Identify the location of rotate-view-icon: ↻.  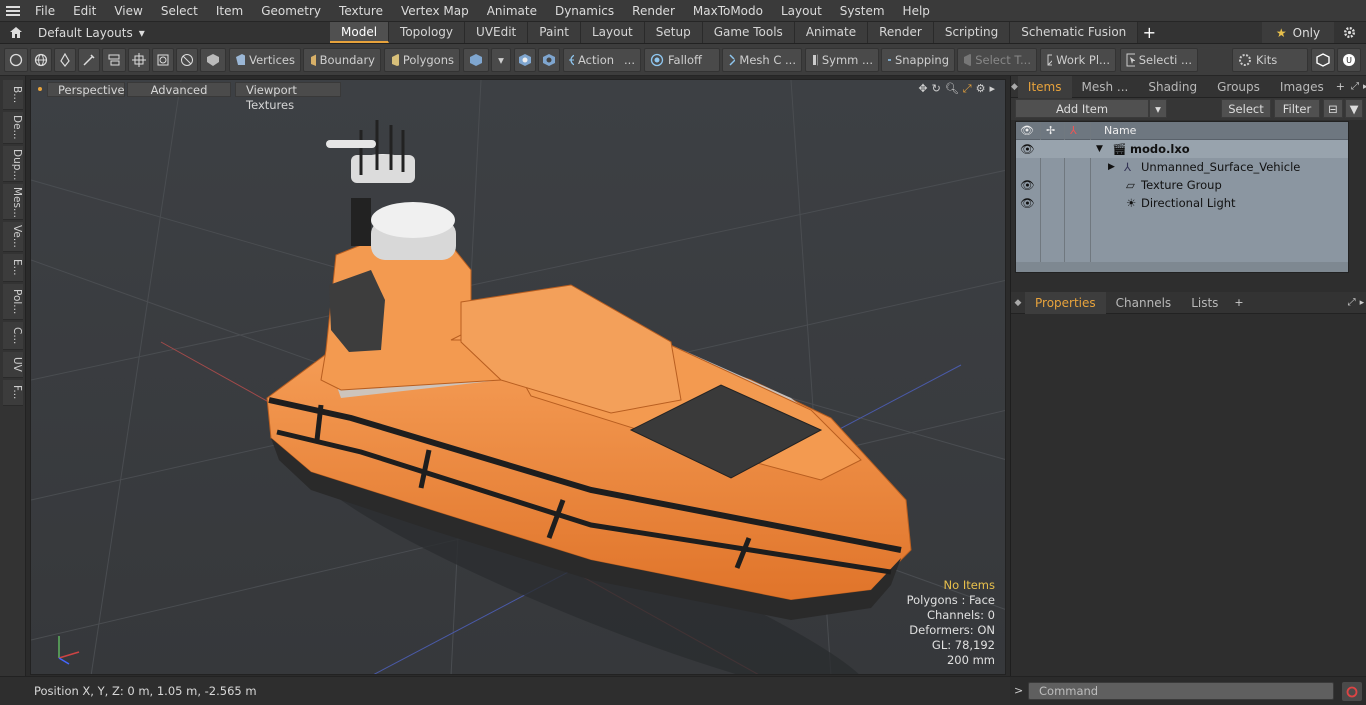
(936, 89).